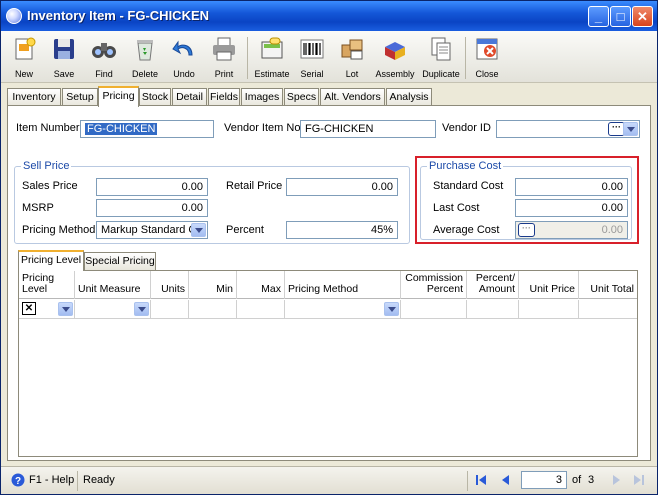 The image size is (658, 495). What do you see at coordinates (352, 49) in the screenshot?
I see `boxes-icon` at bounding box center [352, 49].